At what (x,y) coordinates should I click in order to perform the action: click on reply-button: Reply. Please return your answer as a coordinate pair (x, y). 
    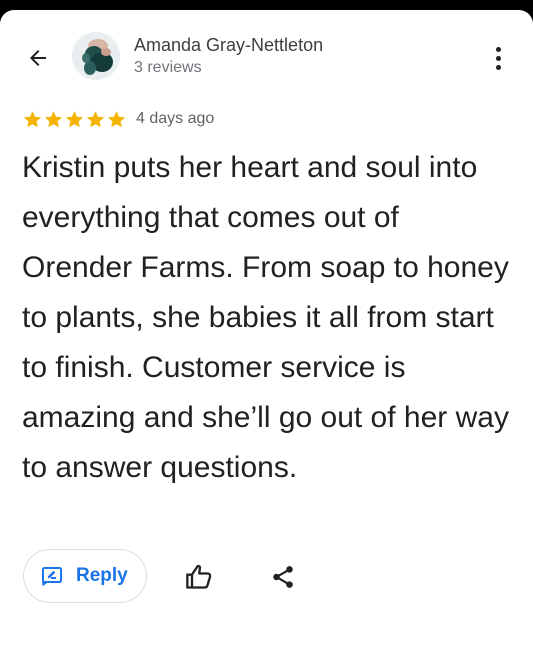
    Looking at the image, I should click on (85, 576).